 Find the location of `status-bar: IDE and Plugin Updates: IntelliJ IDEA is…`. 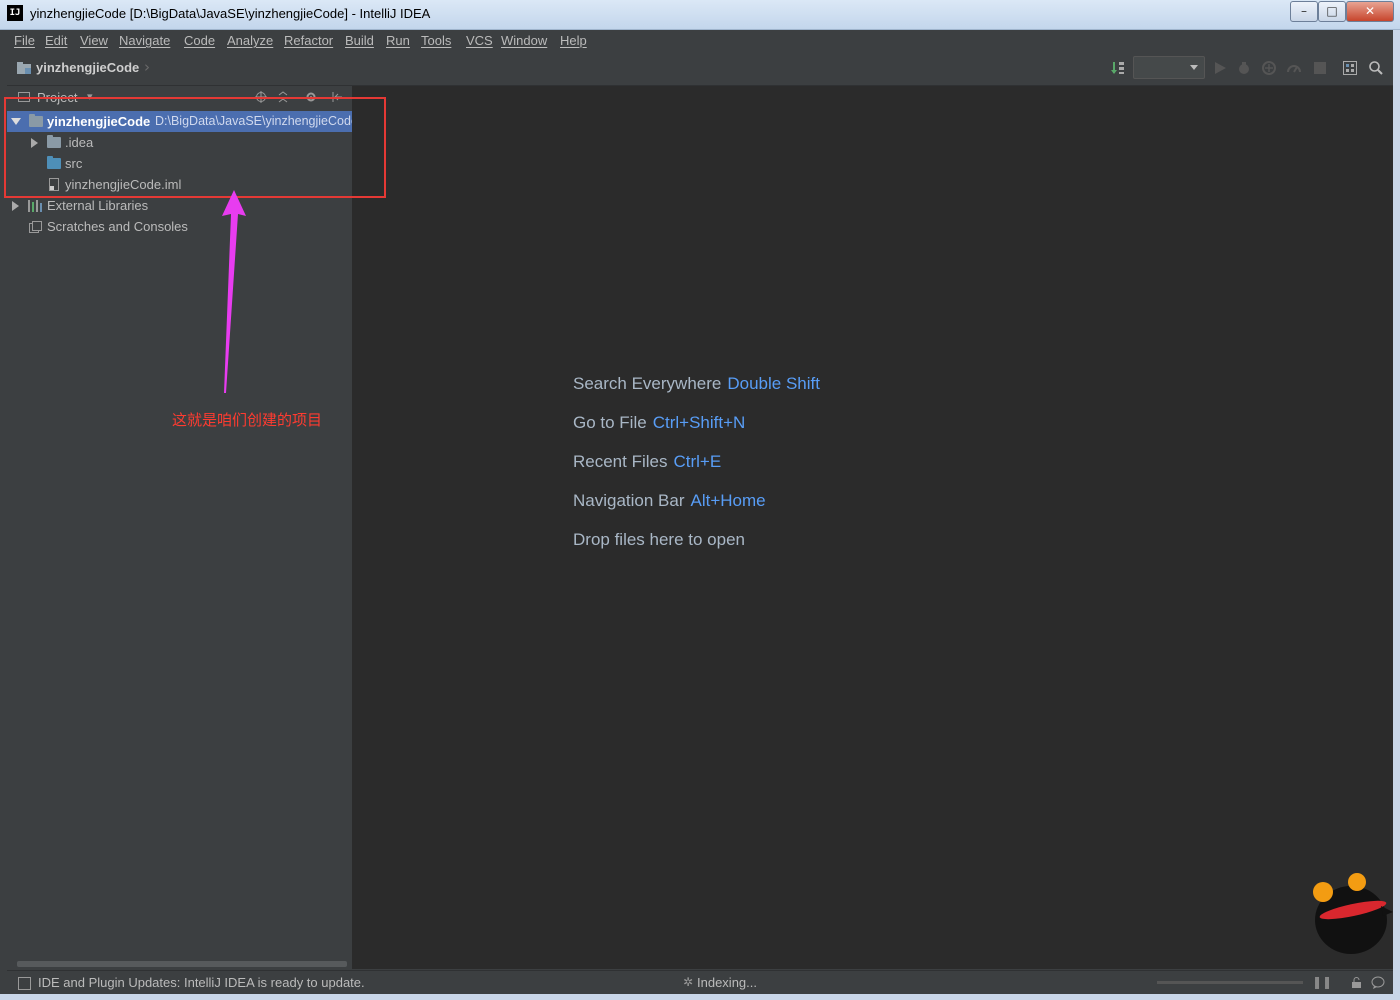

status-bar: IDE and Plugin Updates: IntelliJ IDEA is… is located at coordinates (700, 982).